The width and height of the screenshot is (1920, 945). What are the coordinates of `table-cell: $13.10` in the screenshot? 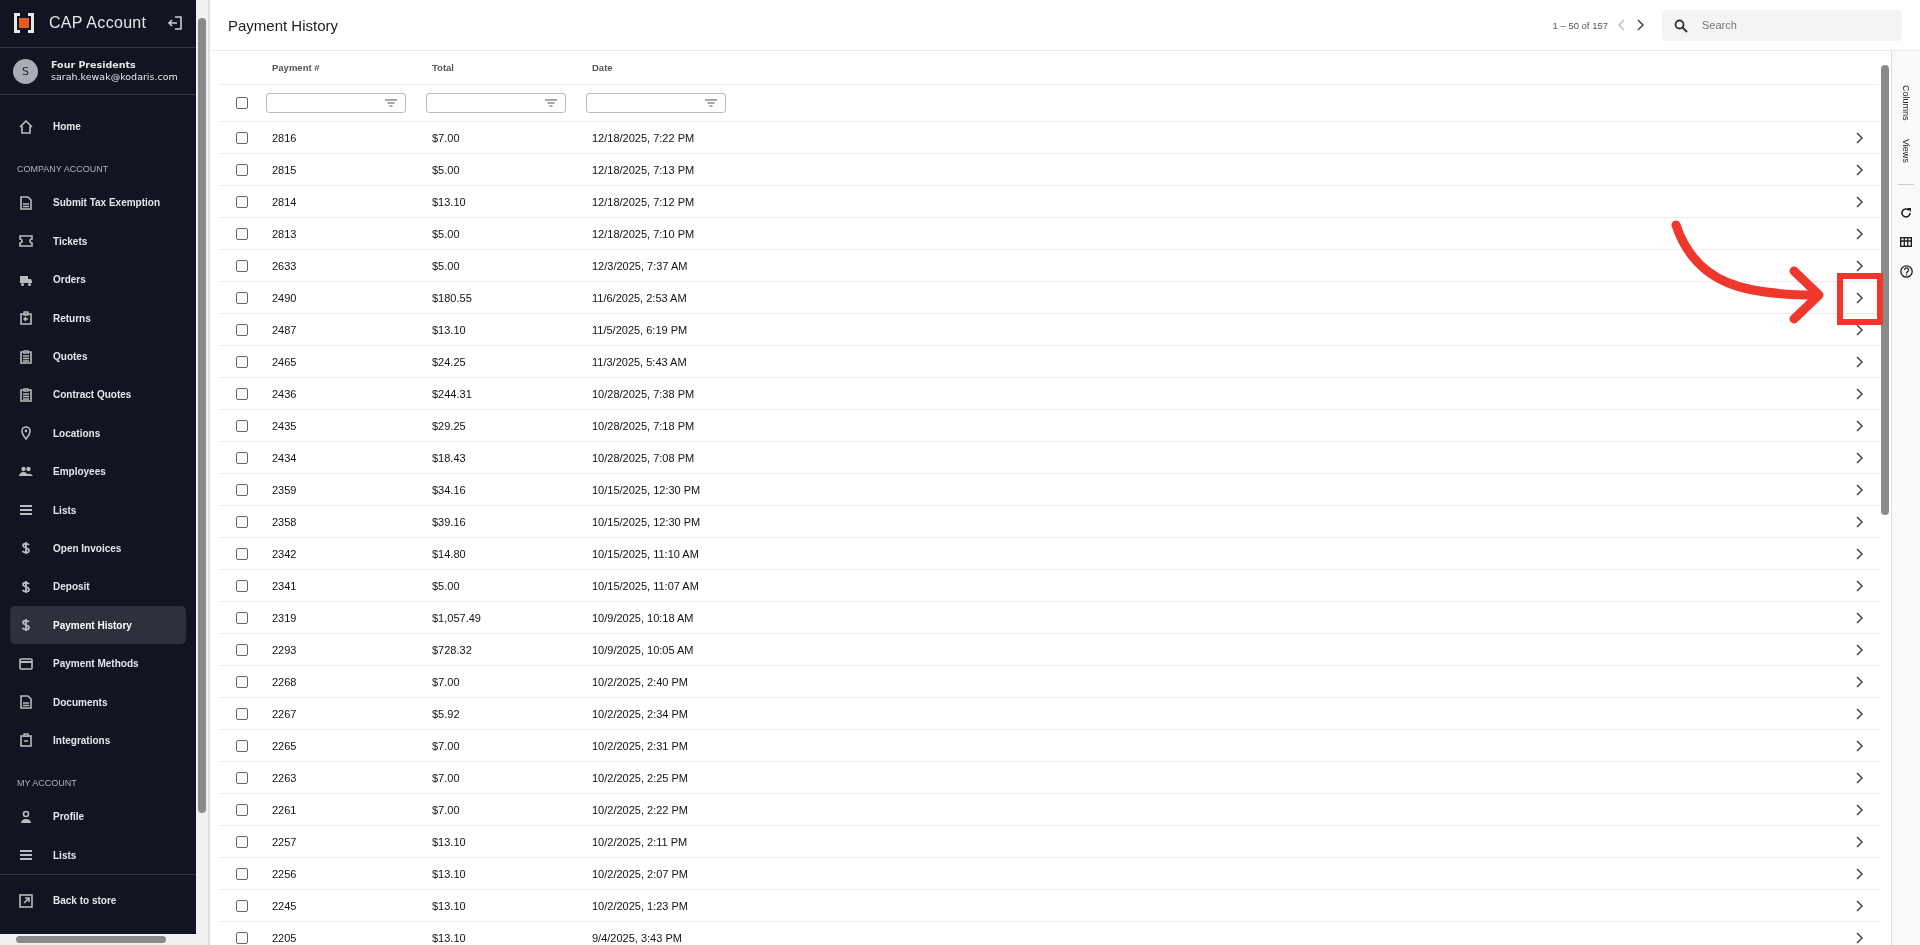 It's located at (449, 201).